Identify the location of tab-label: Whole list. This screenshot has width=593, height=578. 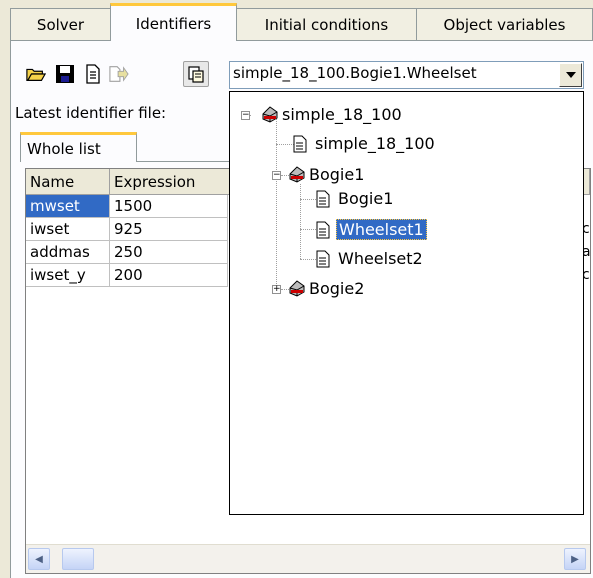
(64, 148).